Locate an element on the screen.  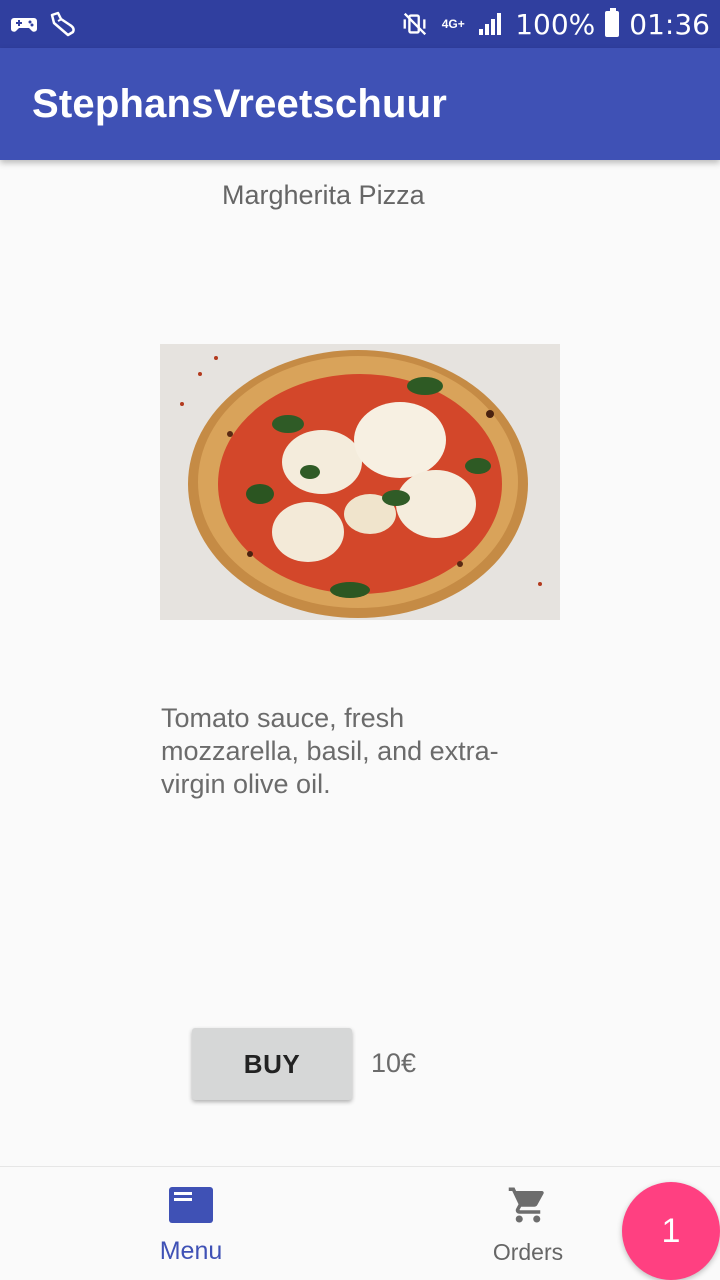
item-price: 10€ is located at coordinates (394, 1063).